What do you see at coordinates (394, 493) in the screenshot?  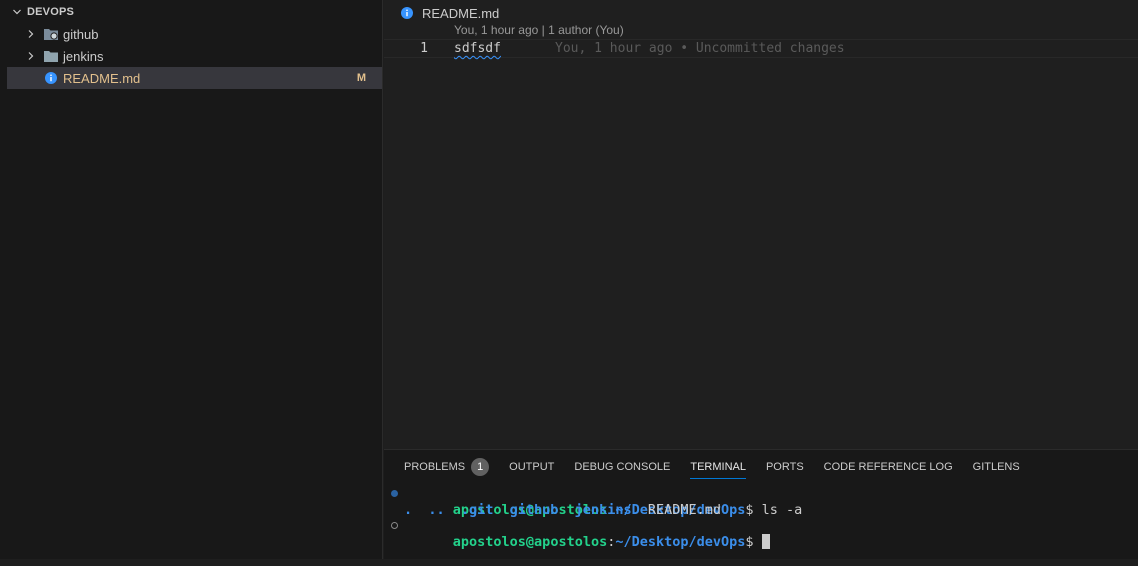 I see `command-success-decoration-icon` at bounding box center [394, 493].